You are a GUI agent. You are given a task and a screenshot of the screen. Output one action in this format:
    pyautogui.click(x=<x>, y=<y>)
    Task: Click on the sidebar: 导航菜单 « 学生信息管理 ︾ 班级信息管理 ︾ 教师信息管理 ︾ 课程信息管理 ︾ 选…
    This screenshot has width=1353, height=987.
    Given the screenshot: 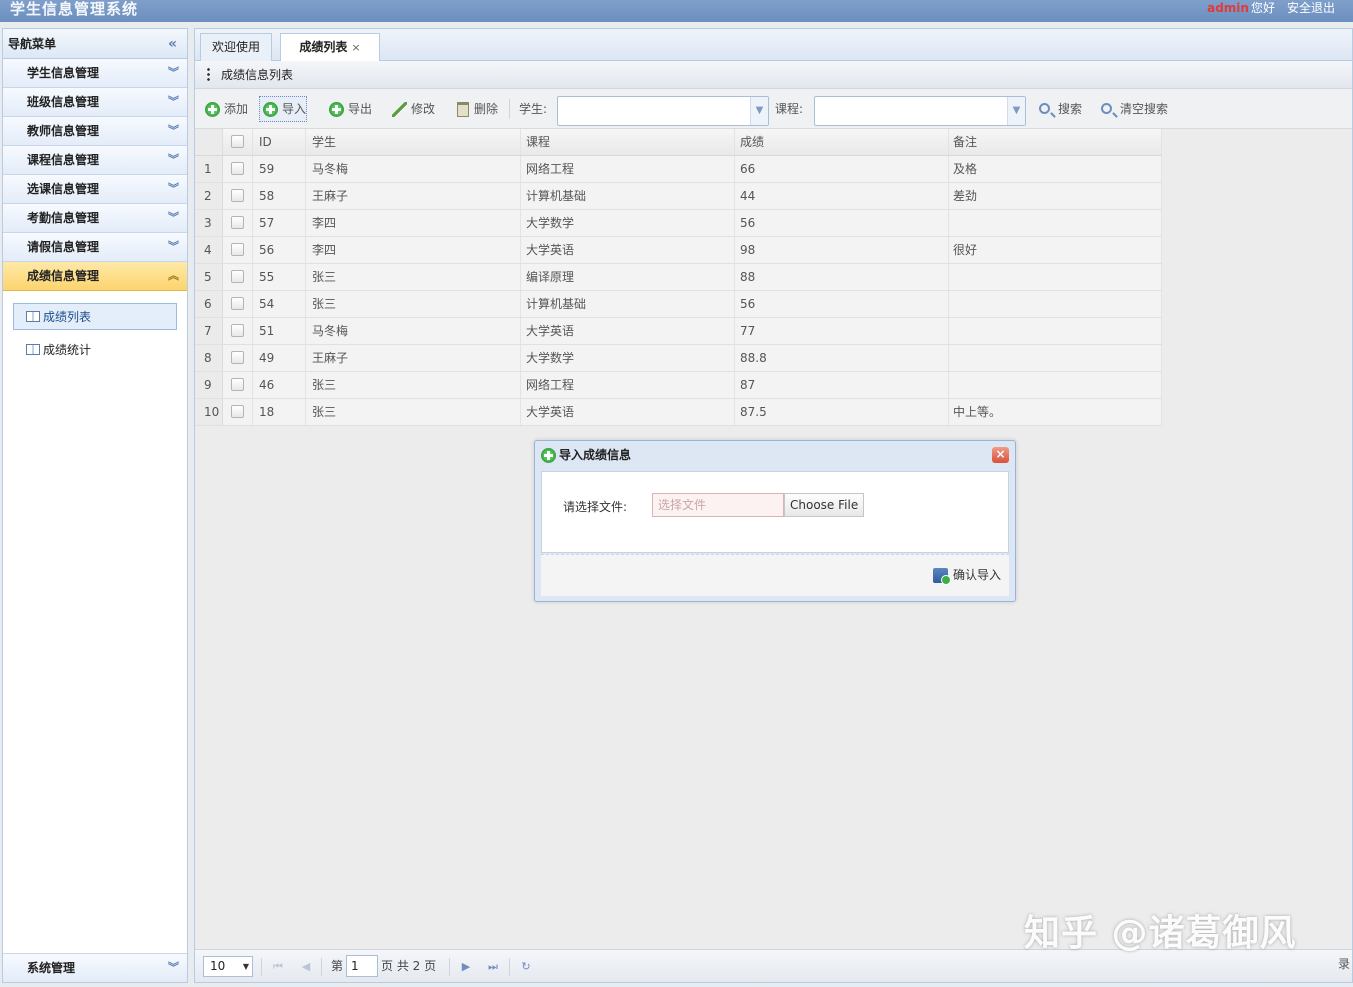 What is the action you would take?
    pyautogui.click(x=95, y=505)
    